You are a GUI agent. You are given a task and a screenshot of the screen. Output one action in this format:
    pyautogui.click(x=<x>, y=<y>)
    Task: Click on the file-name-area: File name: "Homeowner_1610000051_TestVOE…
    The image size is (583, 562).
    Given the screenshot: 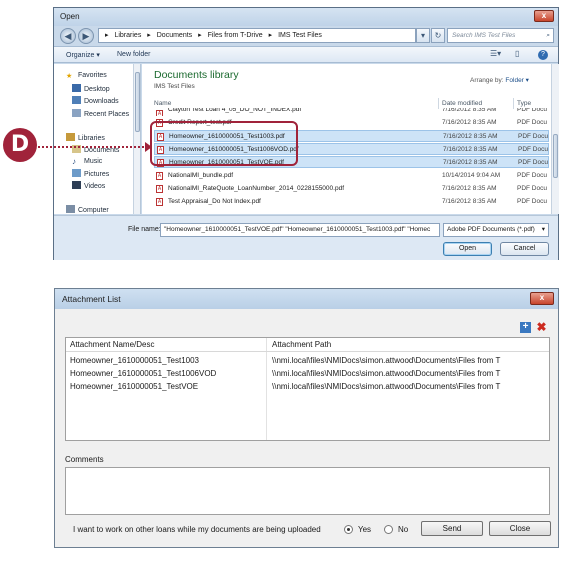 What is the action you would take?
    pyautogui.click(x=306, y=237)
    